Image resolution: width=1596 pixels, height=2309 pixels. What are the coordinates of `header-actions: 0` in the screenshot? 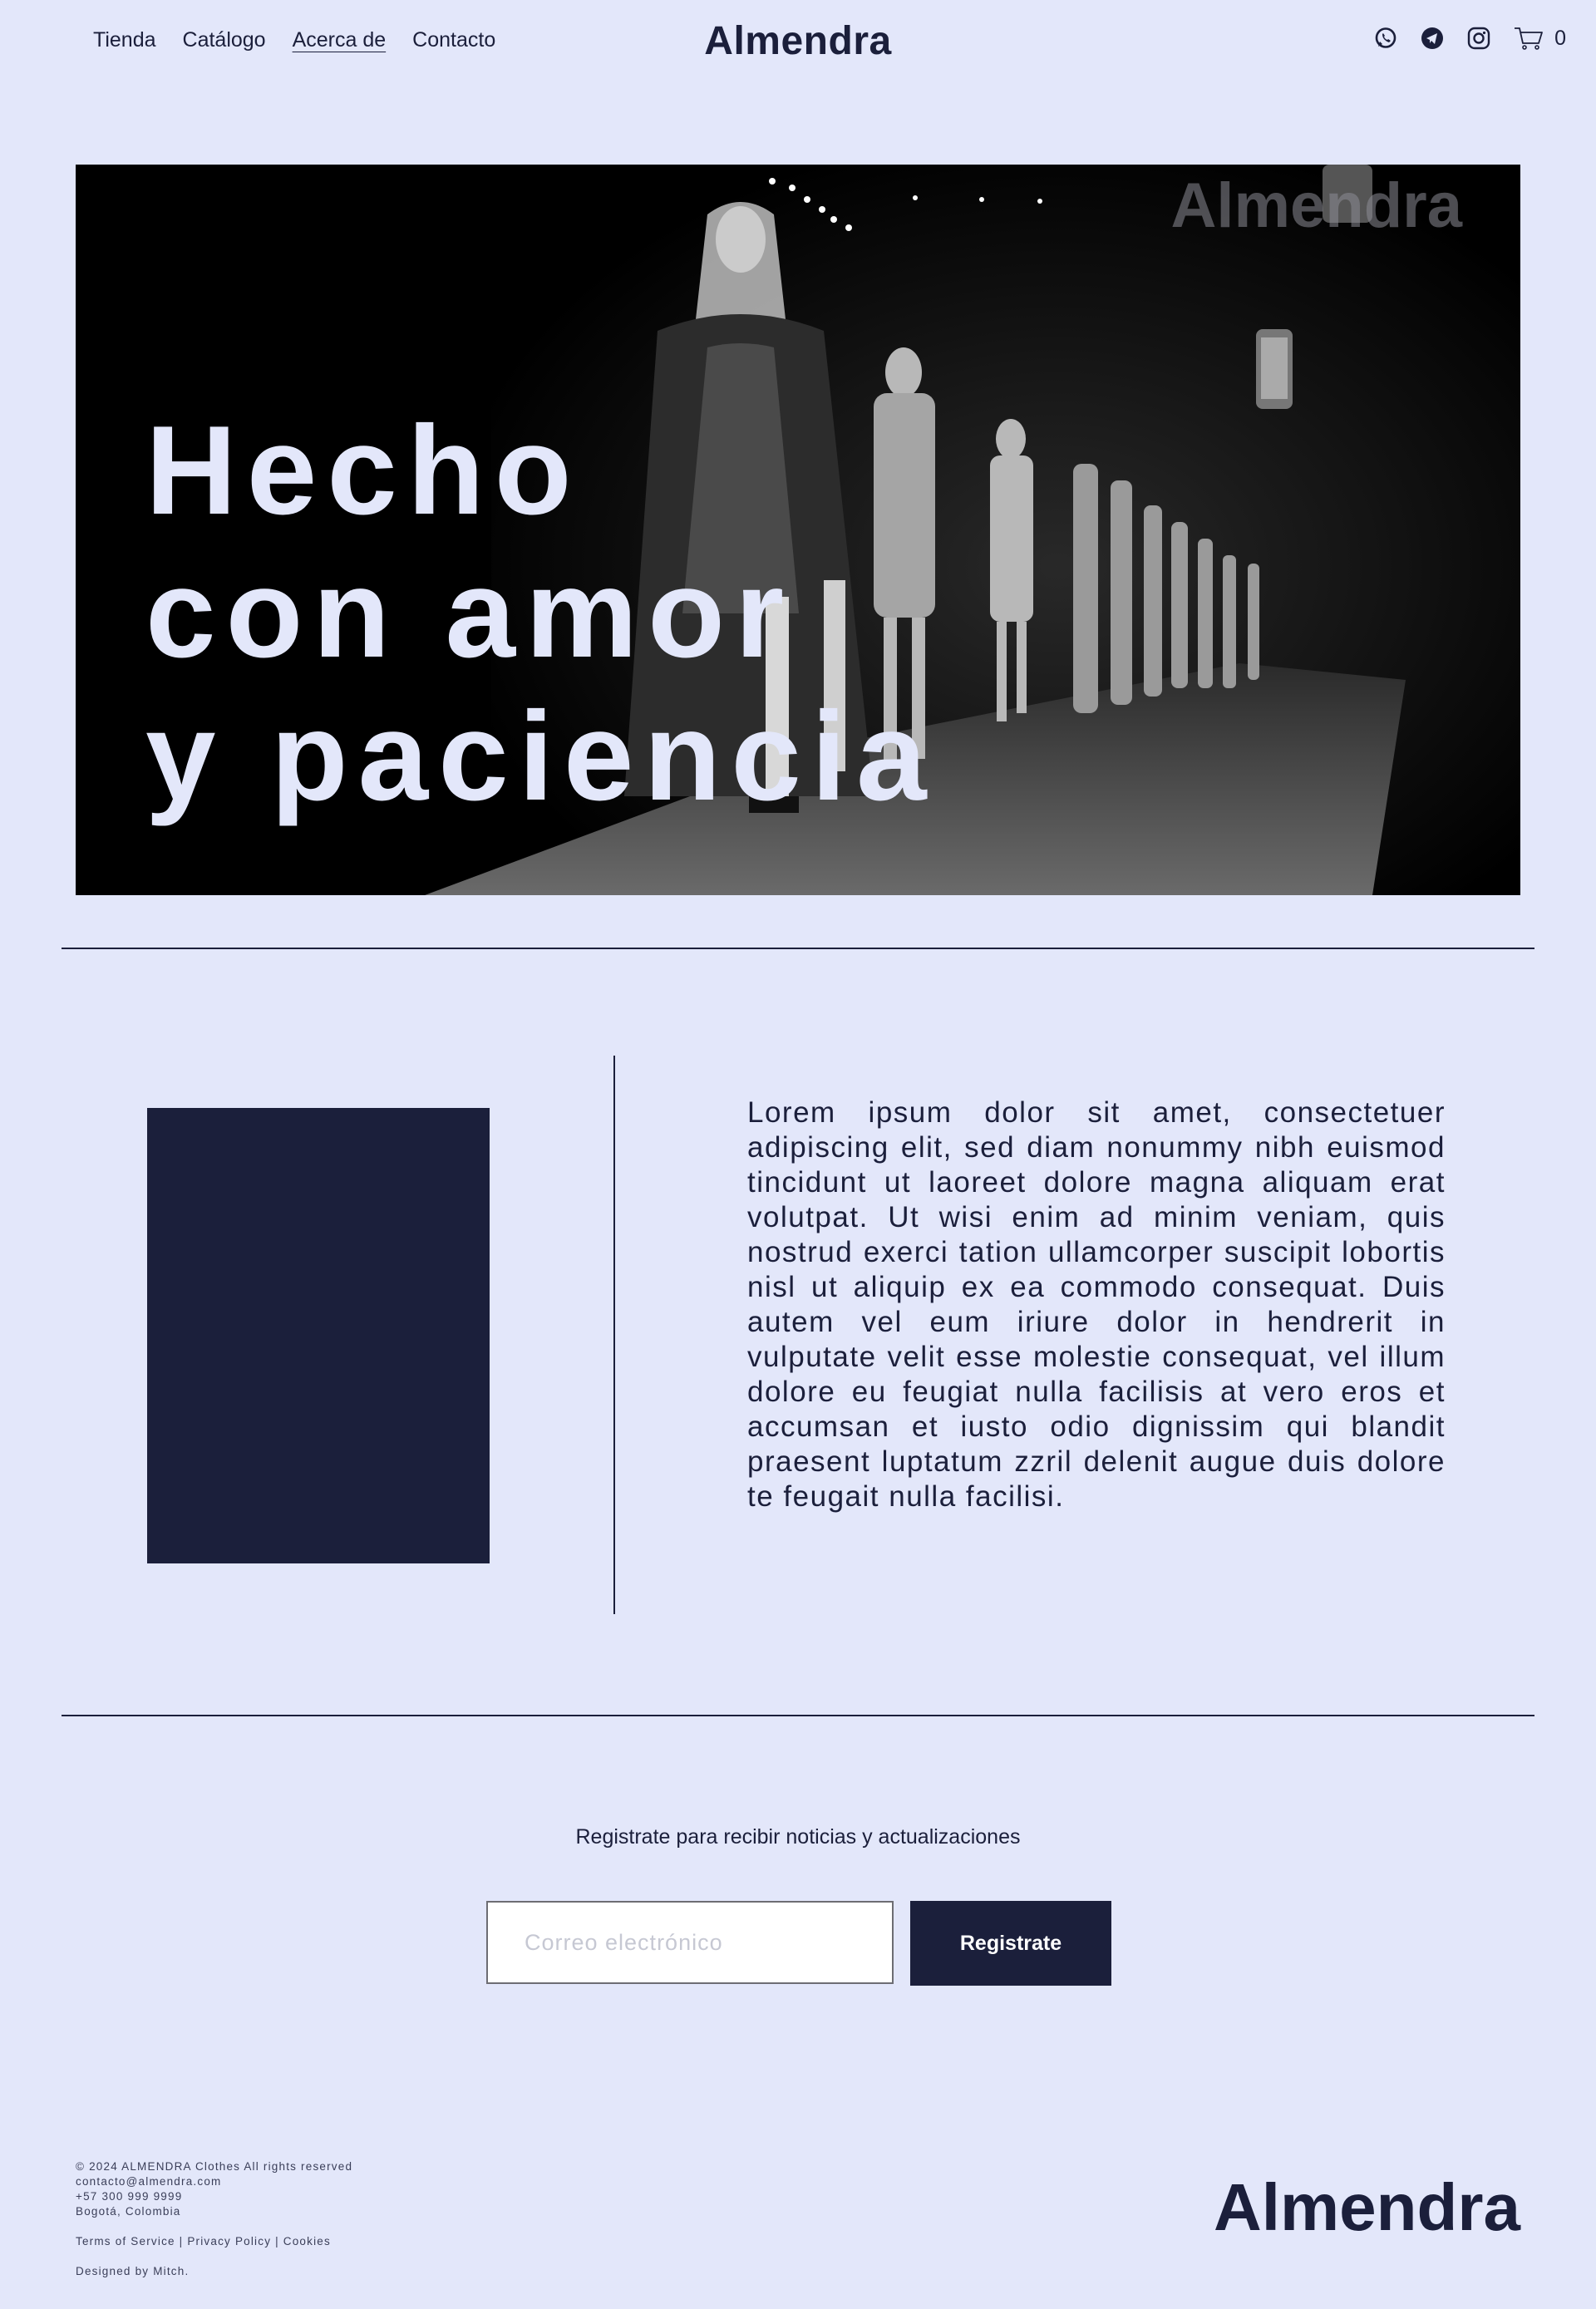 It's located at (1469, 39).